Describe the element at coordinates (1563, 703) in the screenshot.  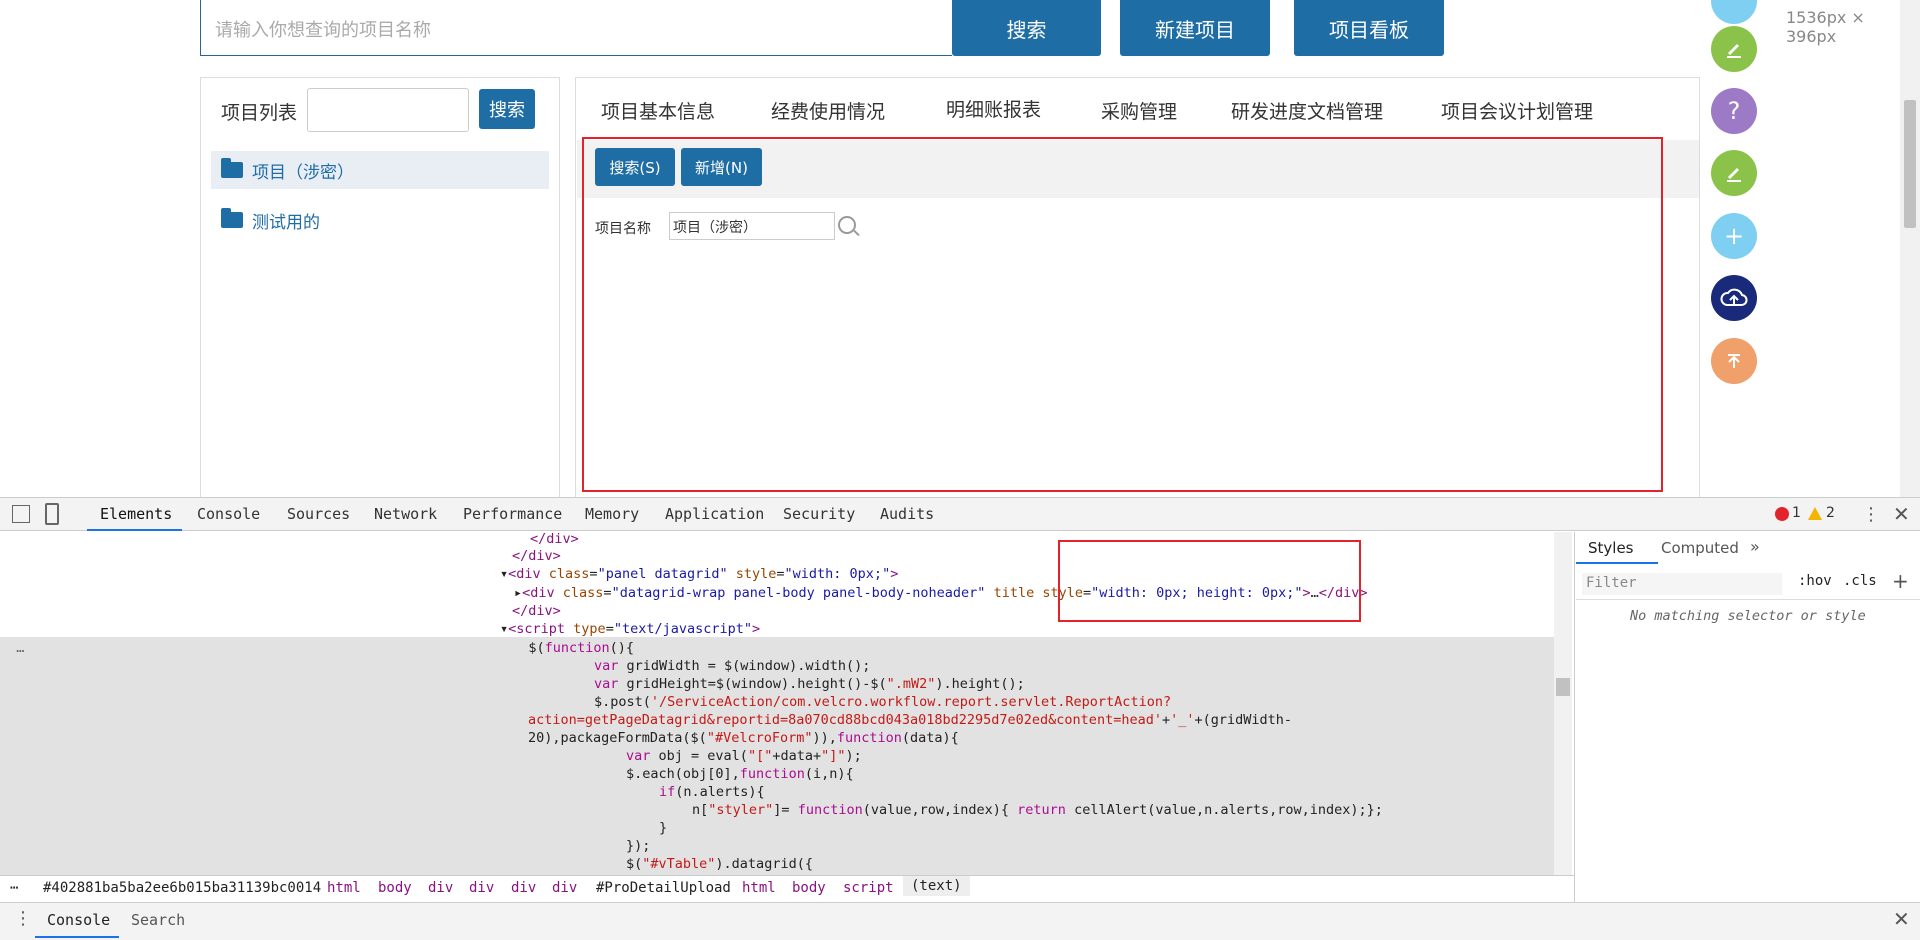
I see `elements-scrollbar` at that location.